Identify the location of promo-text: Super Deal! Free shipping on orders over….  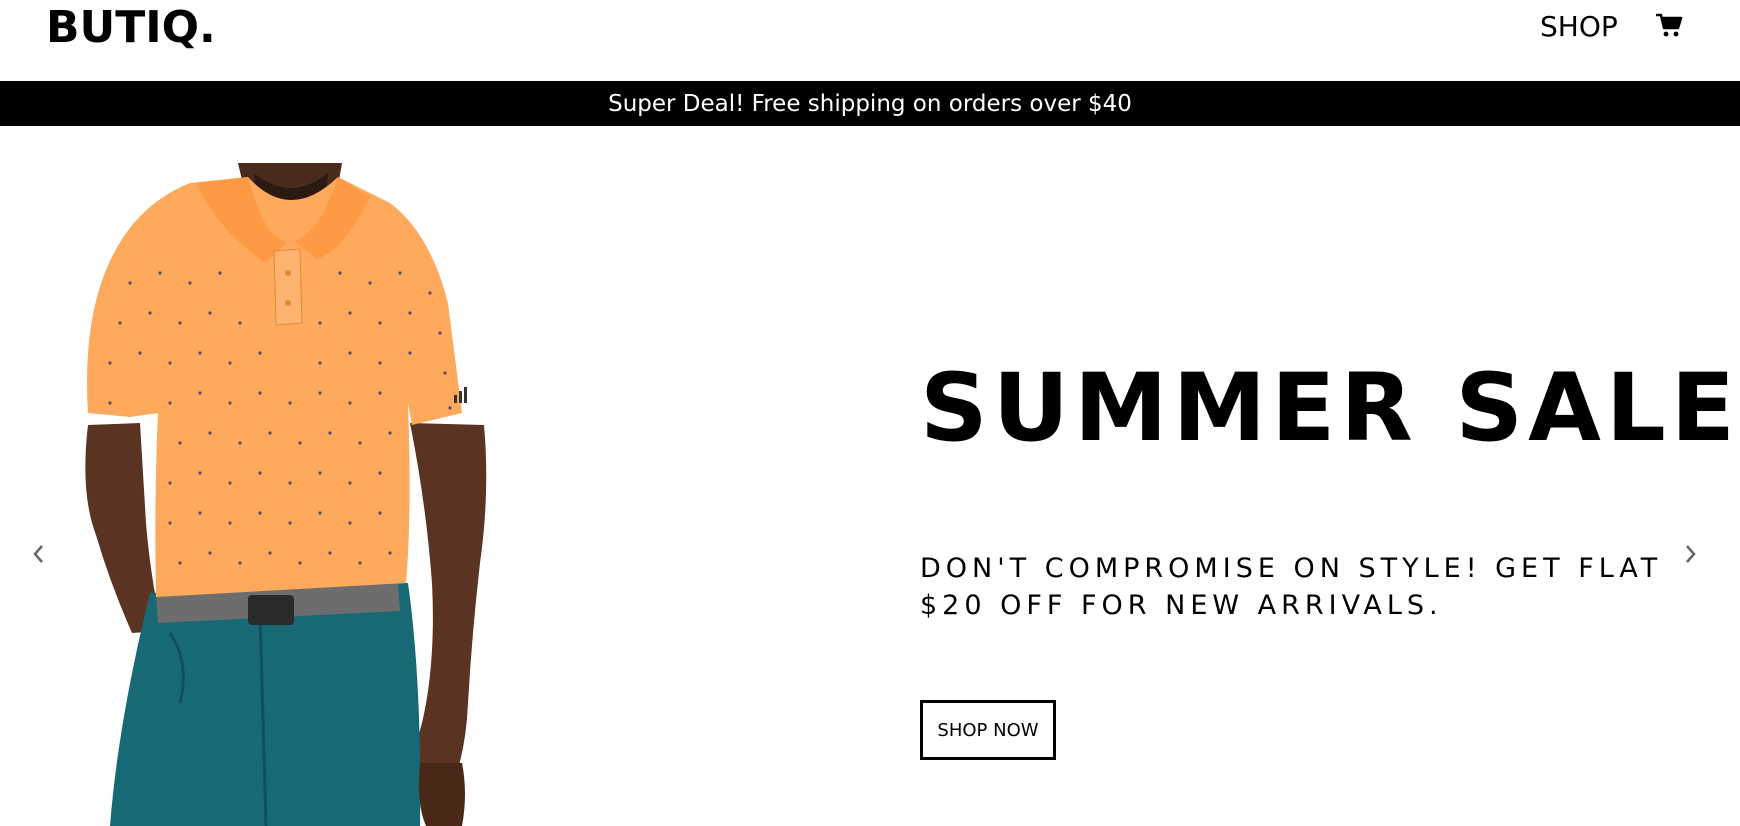
(870, 103).